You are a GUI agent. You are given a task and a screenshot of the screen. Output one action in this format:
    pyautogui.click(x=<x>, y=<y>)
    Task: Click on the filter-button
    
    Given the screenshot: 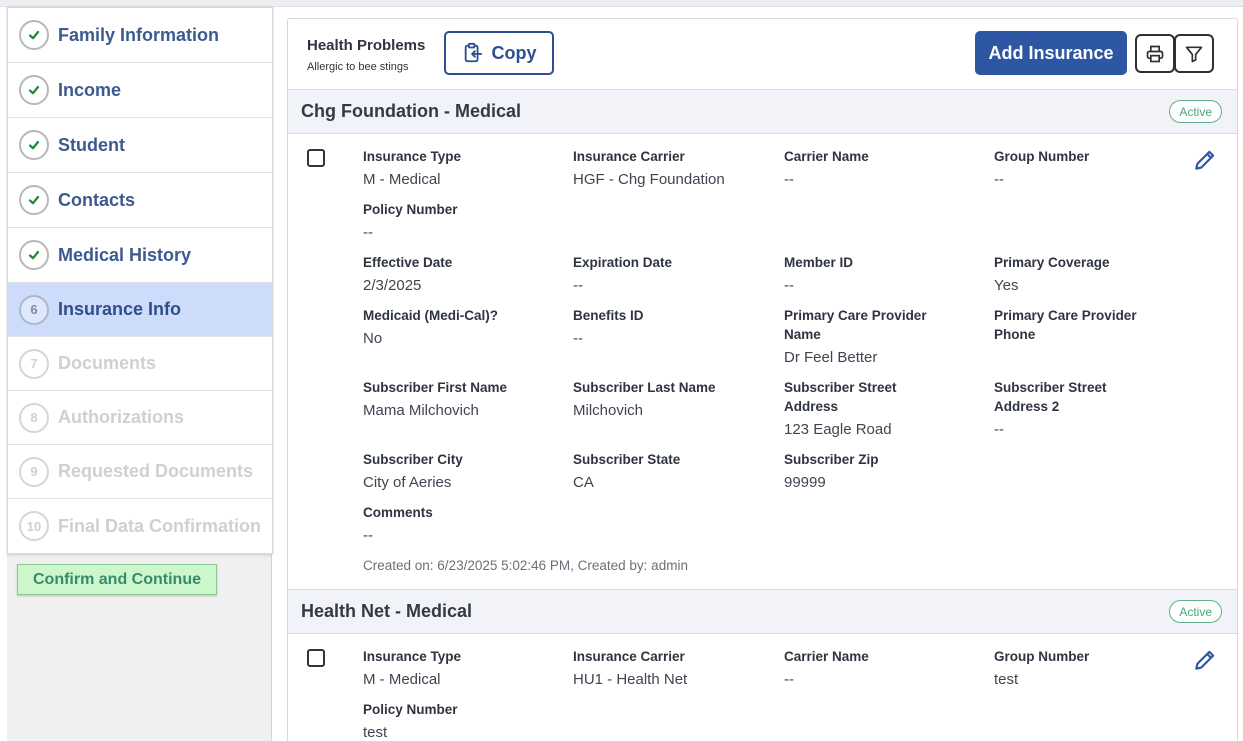 What is the action you would take?
    pyautogui.click(x=1194, y=53)
    